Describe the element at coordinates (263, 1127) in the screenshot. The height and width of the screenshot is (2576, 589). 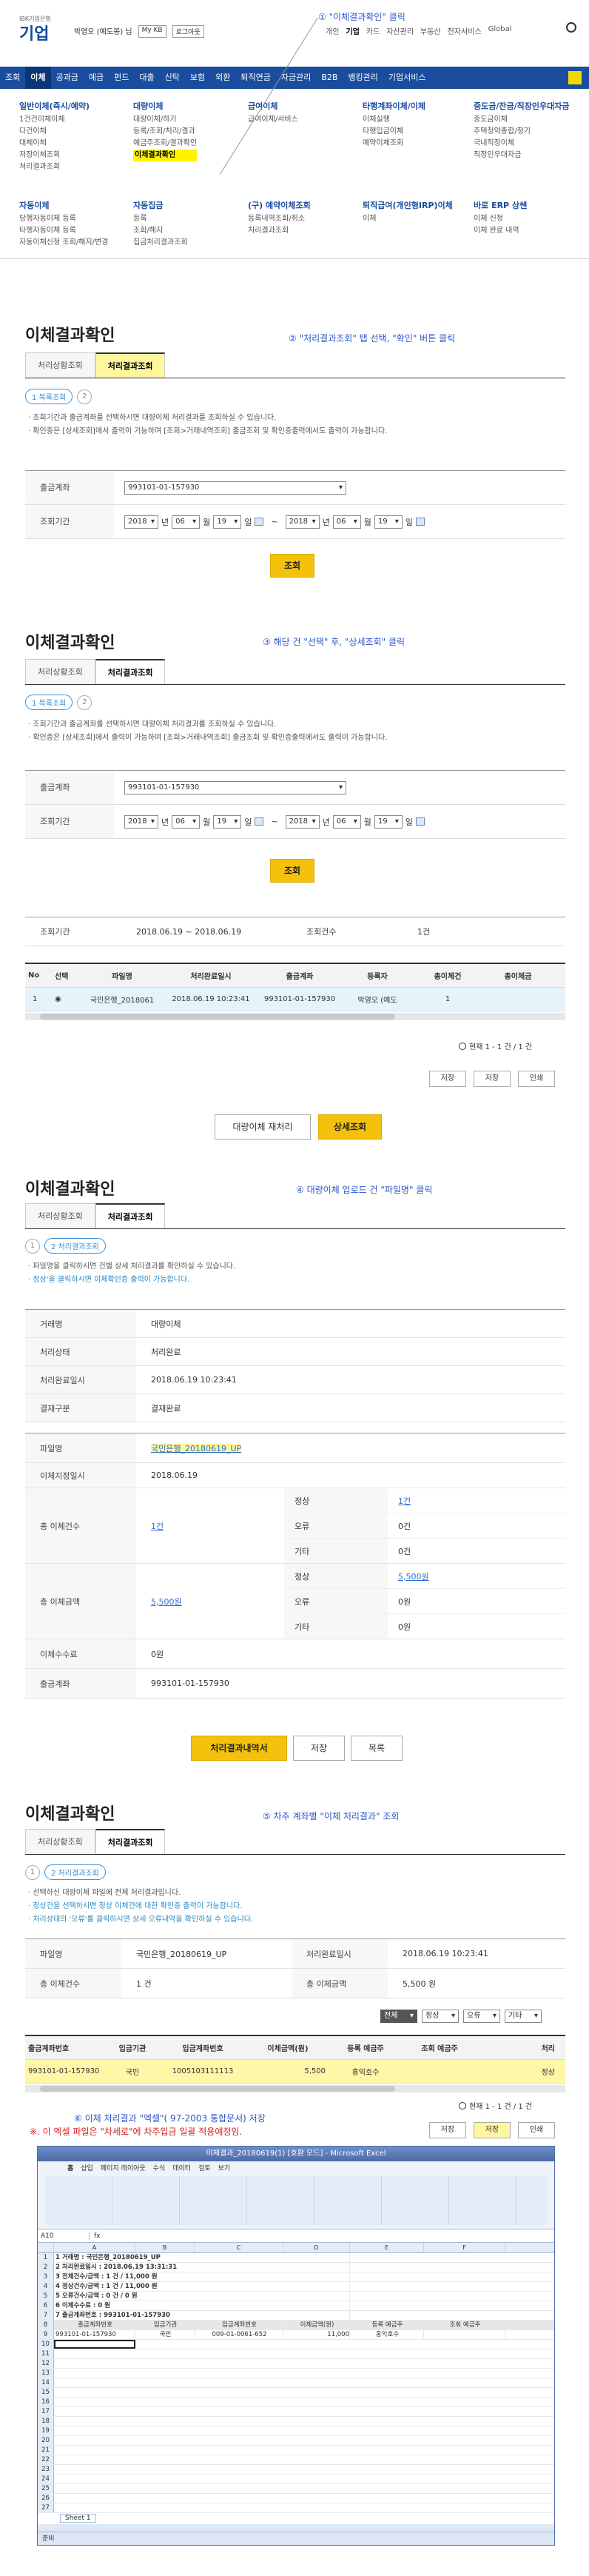
I see `reprocess-button: 대량이체 재처리` at that location.